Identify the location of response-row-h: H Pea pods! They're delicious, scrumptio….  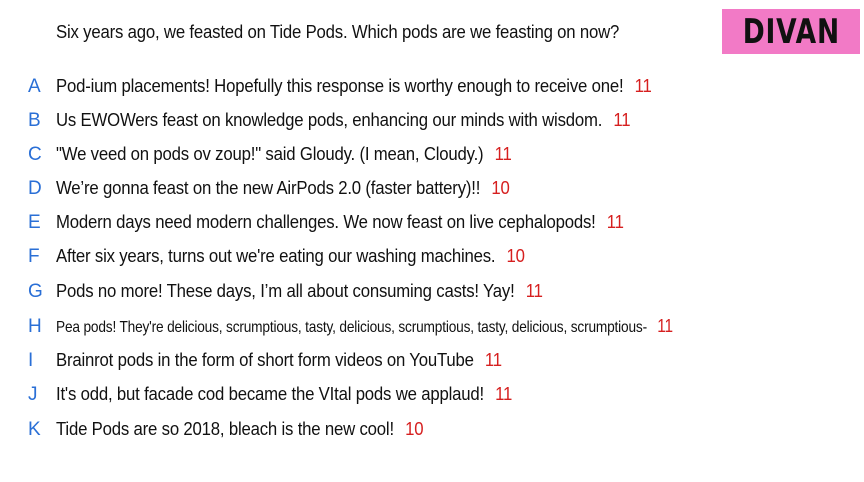
(432, 329).